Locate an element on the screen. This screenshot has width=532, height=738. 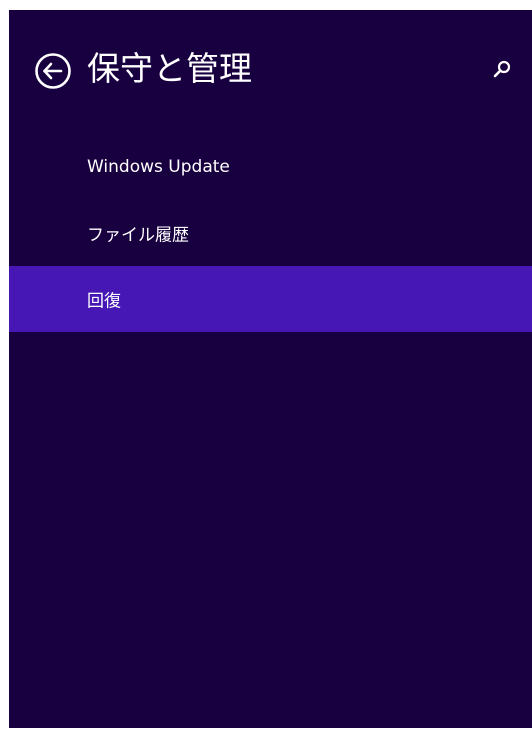
search-icon is located at coordinates (502, 69).